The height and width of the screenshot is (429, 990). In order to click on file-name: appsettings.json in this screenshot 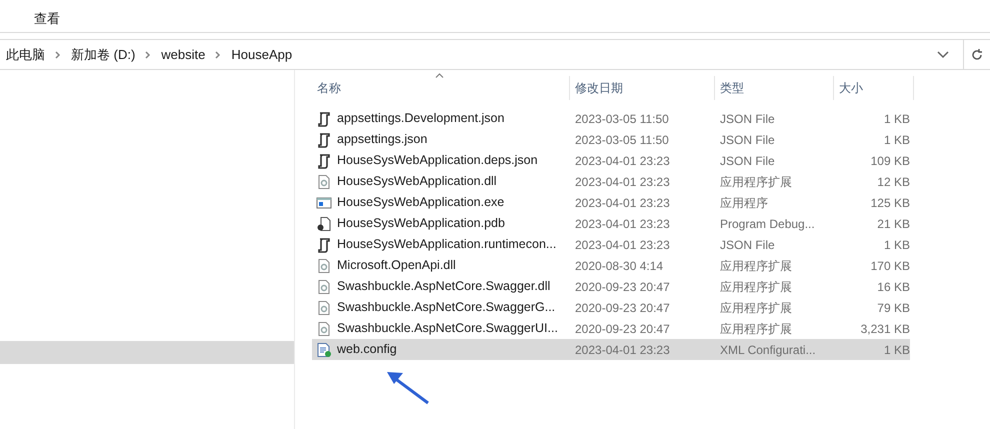, I will do `click(382, 139)`.